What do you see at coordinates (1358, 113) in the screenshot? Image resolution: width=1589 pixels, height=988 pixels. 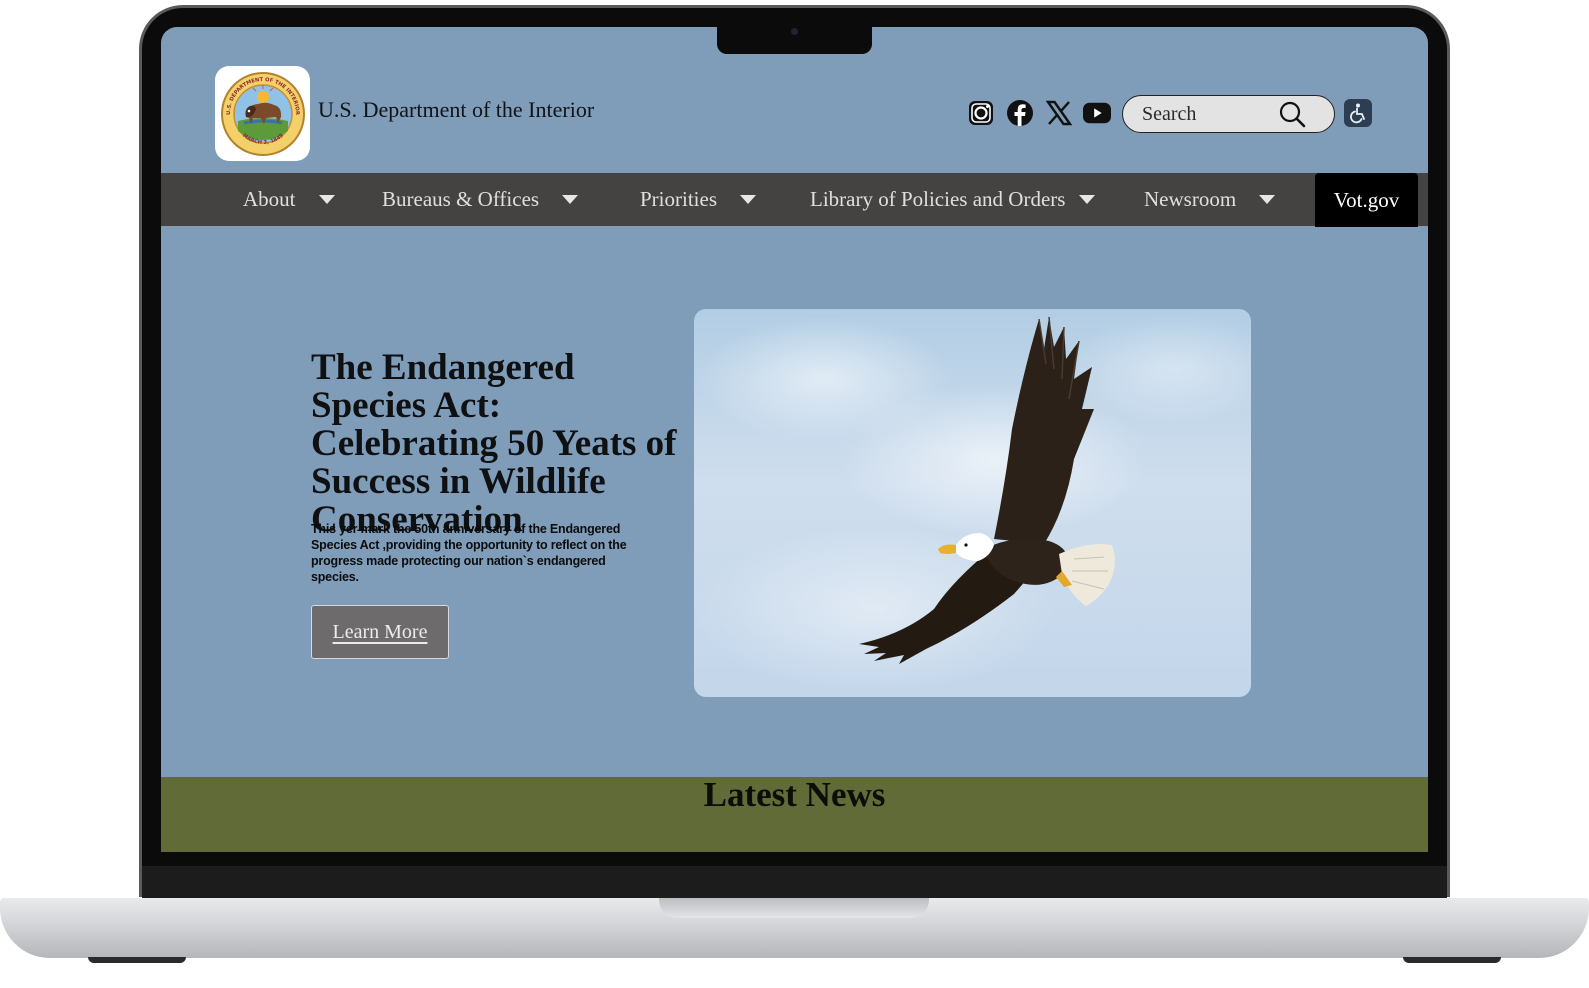 I see `accessibility-icon` at bounding box center [1358, 113].